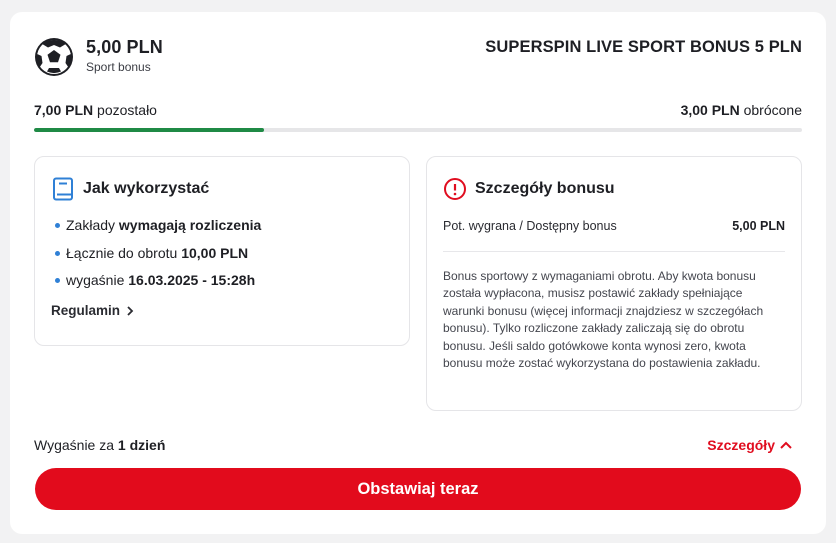 This screenshot has width=836, height=543. Describe the element at coordinates (146, 188) in the screenshot. I see `how-to-use-title: Jak wykorzystać` at that location.